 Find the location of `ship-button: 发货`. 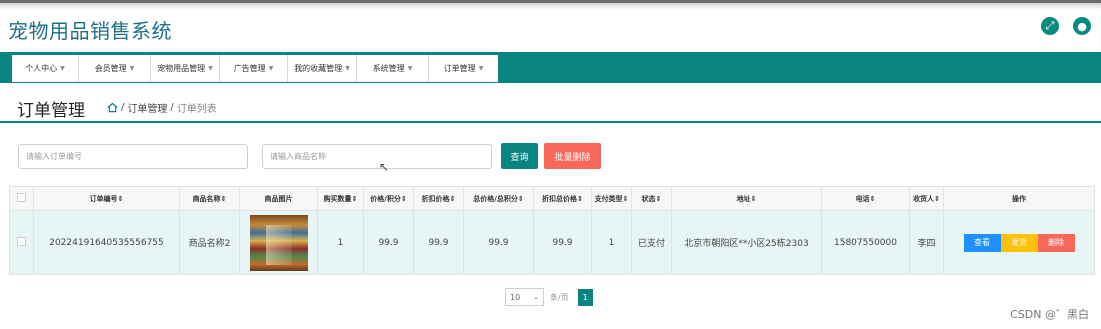

ship-button: 发货 is located at coordinates (1019, 242).